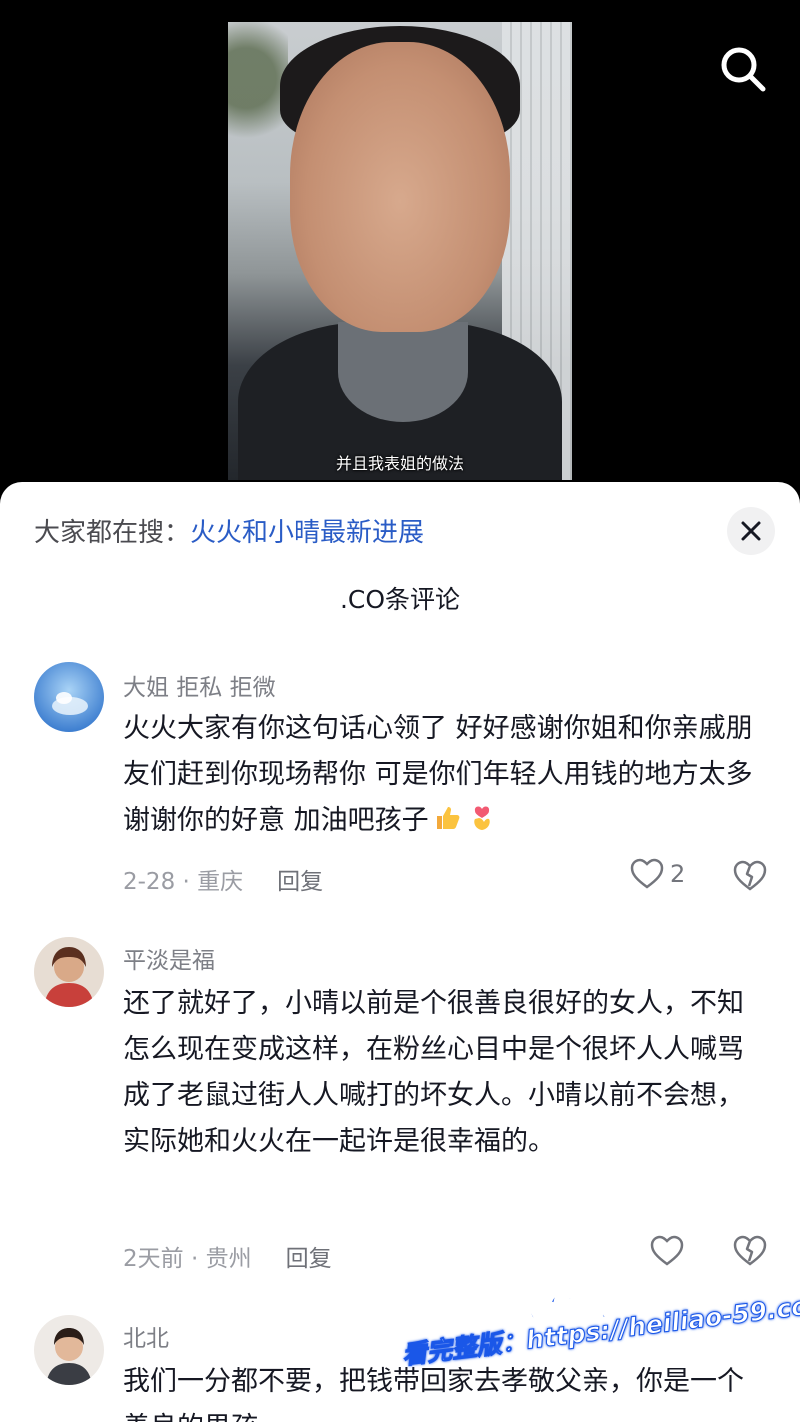 This screenshot has width=800, height=1422. I want to click on thumbs-up-icon, so click(447, 818).